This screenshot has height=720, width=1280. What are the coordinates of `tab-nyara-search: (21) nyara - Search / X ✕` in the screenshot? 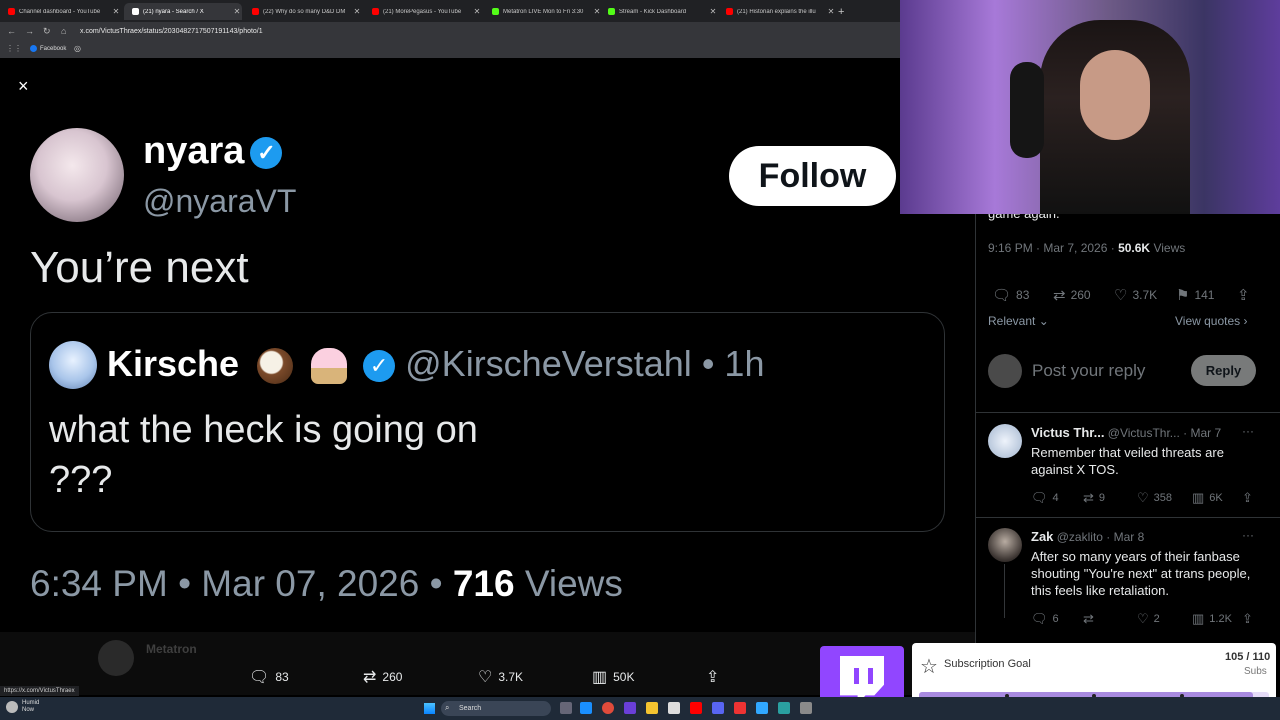 It's located at (183, 11).